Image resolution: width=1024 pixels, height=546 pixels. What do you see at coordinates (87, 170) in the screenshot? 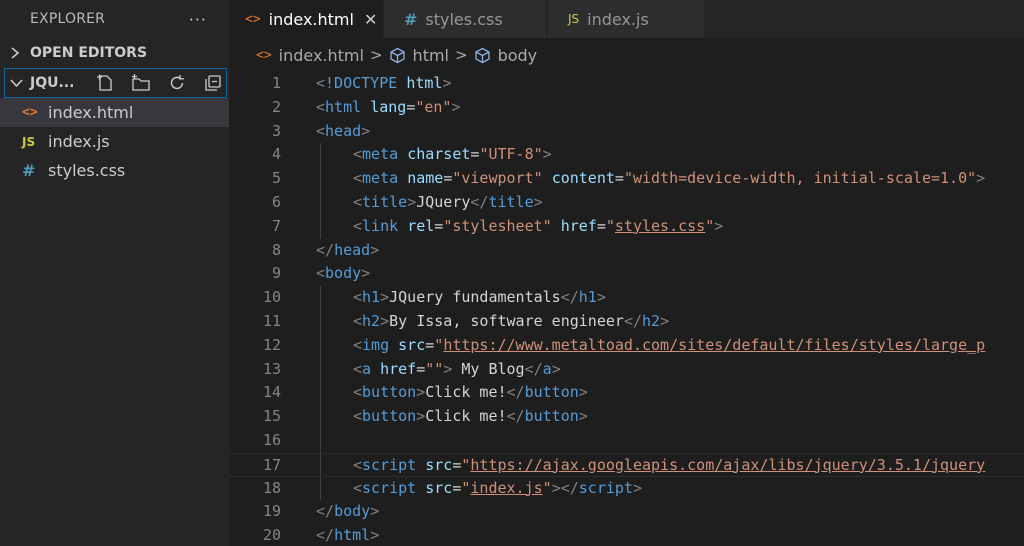
I see `file-label: styles.css` at bounding box center [87, 170].